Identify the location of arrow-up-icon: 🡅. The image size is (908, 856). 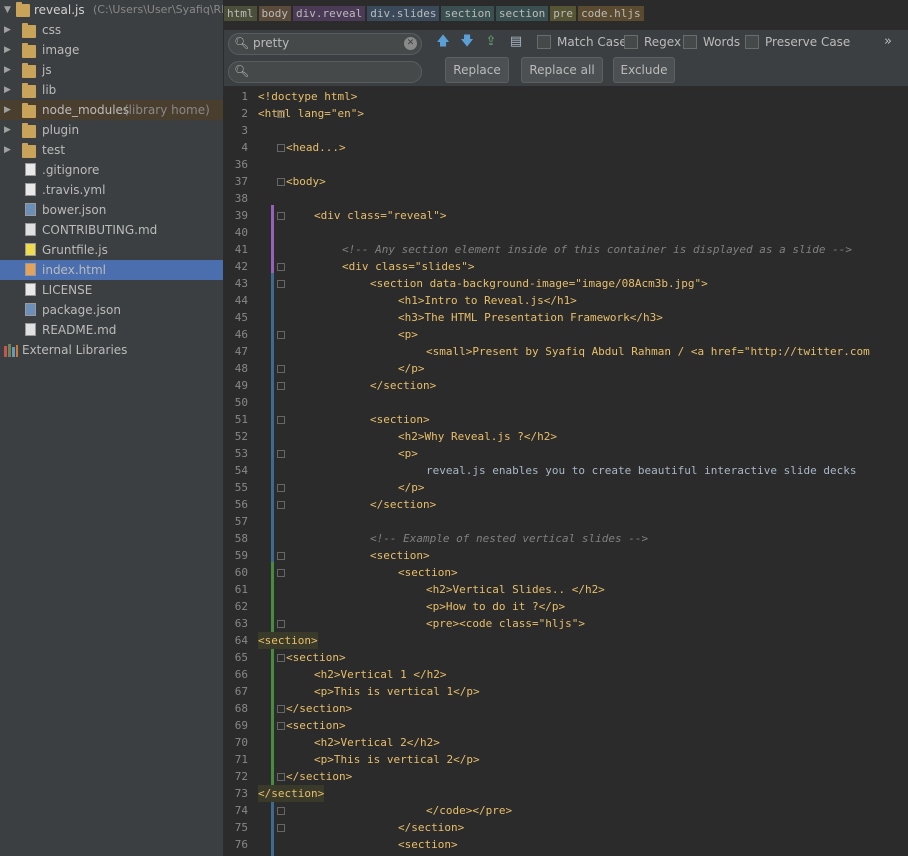
(443, 42).